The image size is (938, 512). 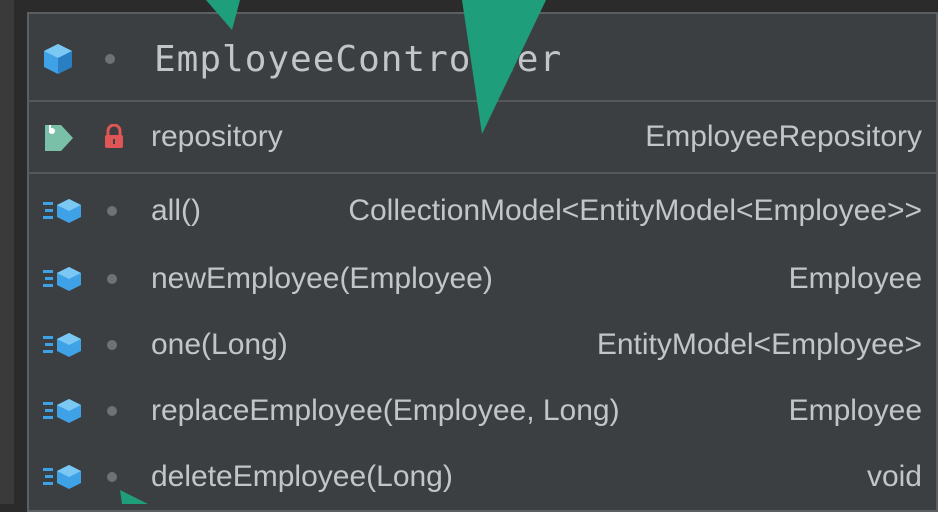 I want to click on field-row: repository EmployeeRepository, so click(x=482, y=139).